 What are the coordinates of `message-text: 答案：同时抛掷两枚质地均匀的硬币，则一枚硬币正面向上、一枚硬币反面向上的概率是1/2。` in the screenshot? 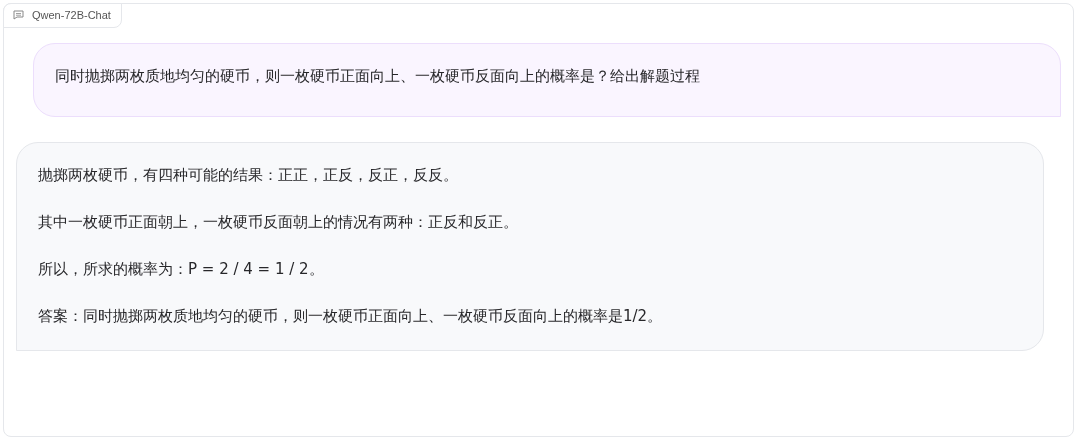 It's located at (351, 316).